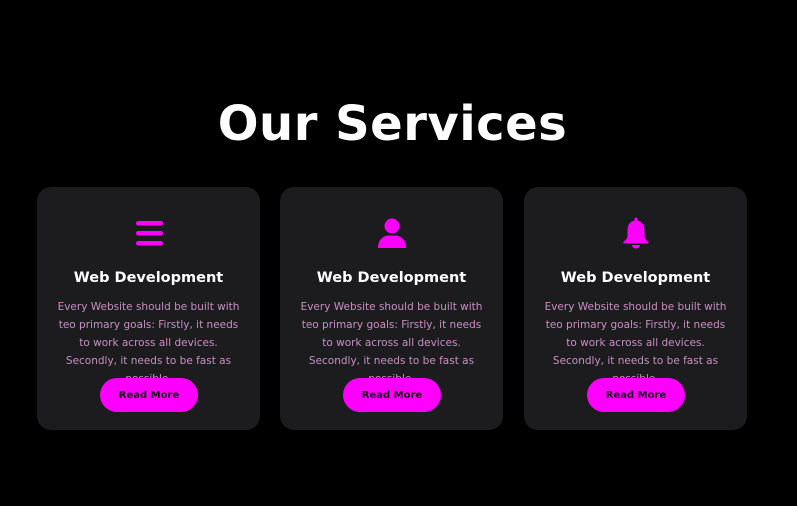 Image resolution: width=797 pixels, height=506 pixels. Describe the element at coordinates (635, 233) in the screenshot. I see `bell-icon` at that location.